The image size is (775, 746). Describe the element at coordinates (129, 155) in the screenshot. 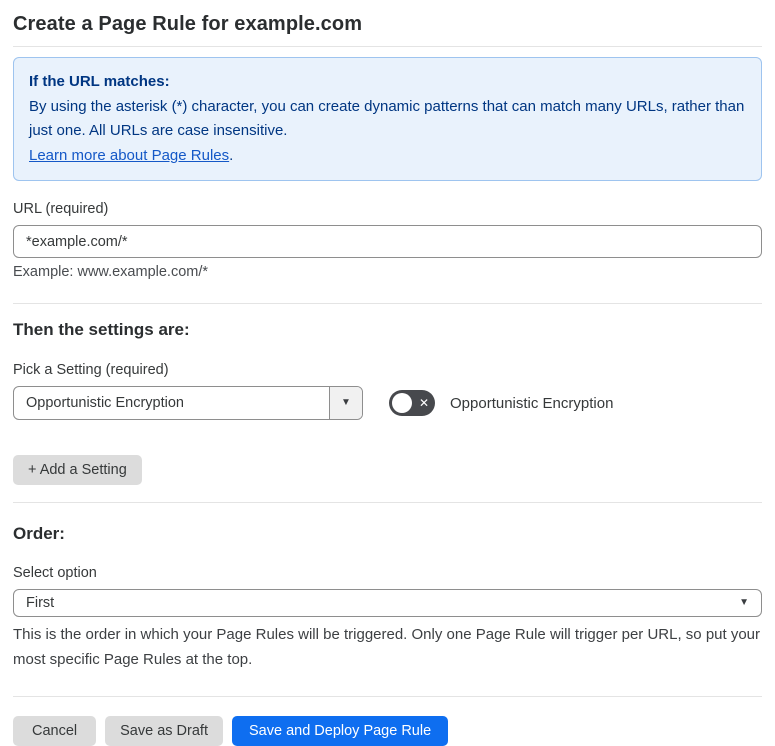

I see `learn-more-link: Learn more about Page Rules` at that location.